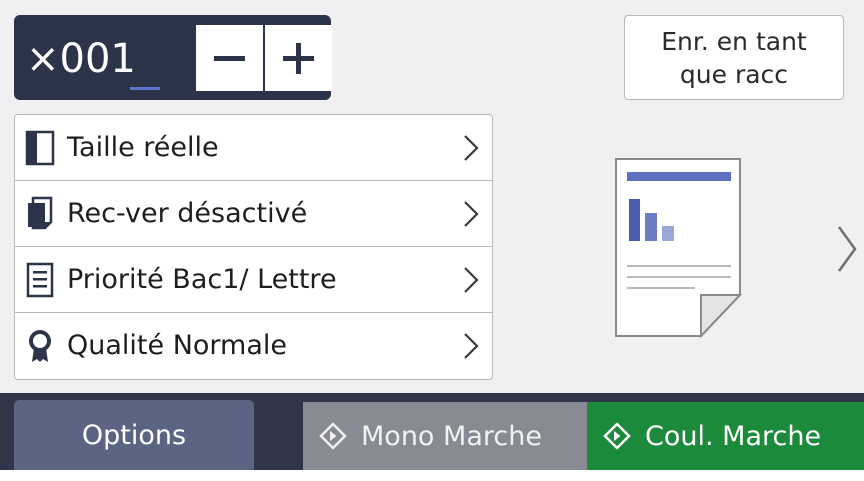  I want to click on minus-icon, so click(229, 58).